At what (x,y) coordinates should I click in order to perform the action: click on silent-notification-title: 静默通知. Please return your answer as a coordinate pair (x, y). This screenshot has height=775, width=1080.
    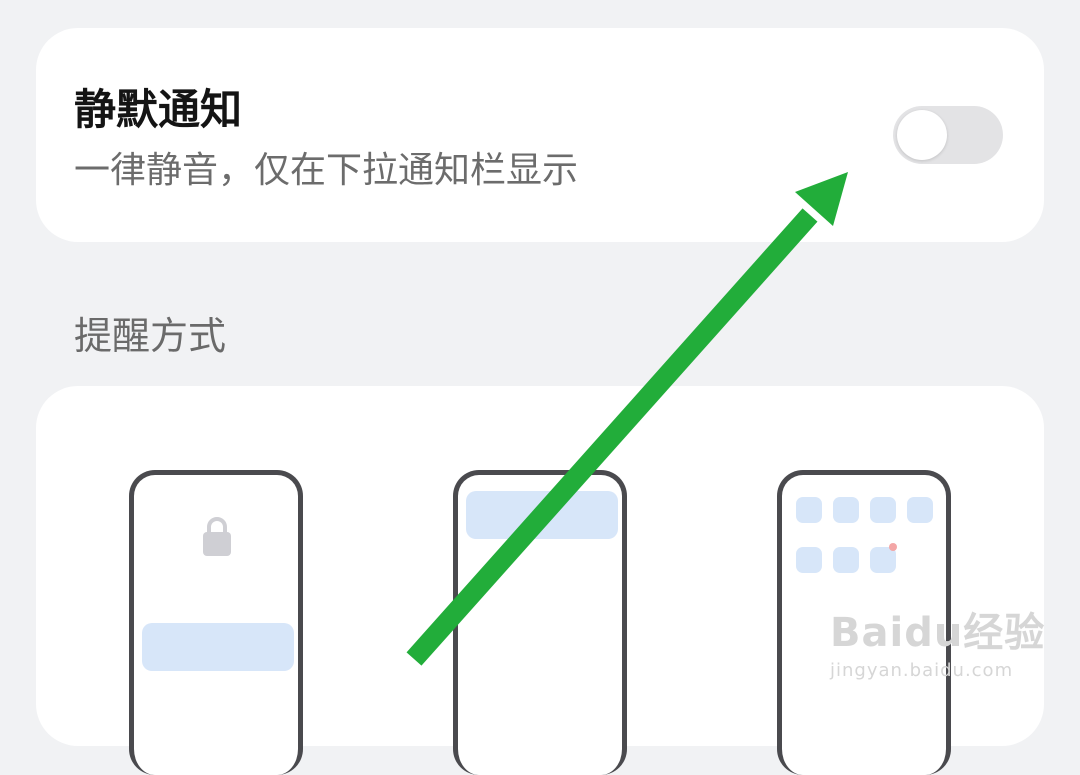
    Looking at the image, I should click on (158, 109).